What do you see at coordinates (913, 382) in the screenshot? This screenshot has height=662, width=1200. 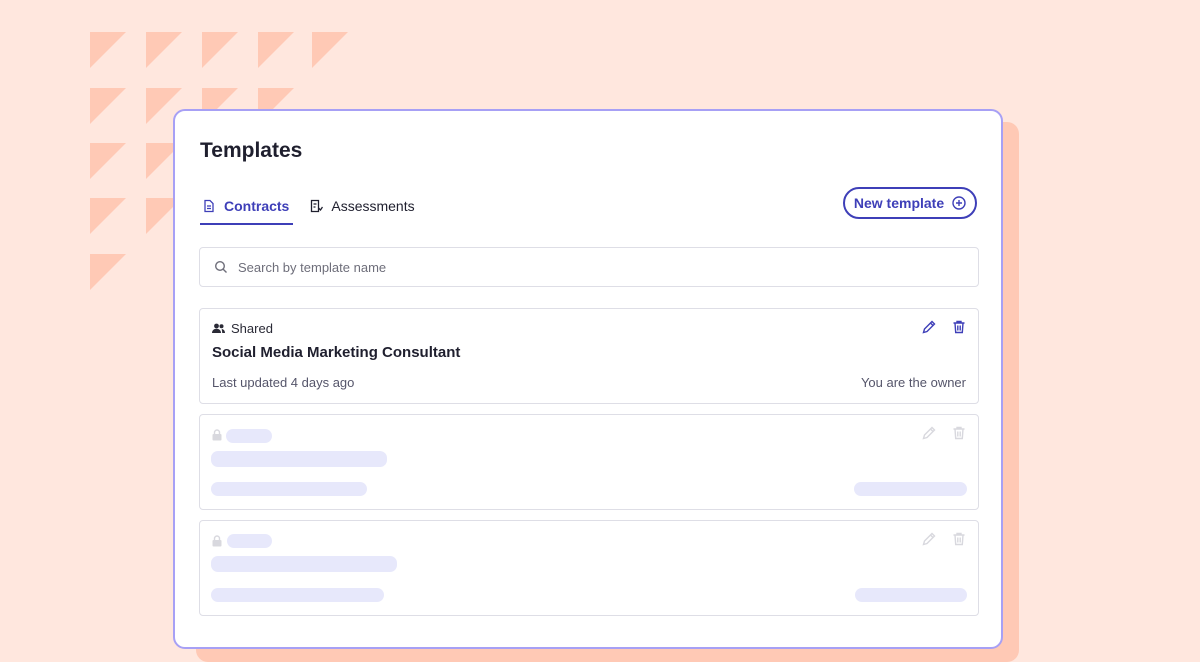 I see `owner-text: You are the owner` at bounding box center [913, 382].